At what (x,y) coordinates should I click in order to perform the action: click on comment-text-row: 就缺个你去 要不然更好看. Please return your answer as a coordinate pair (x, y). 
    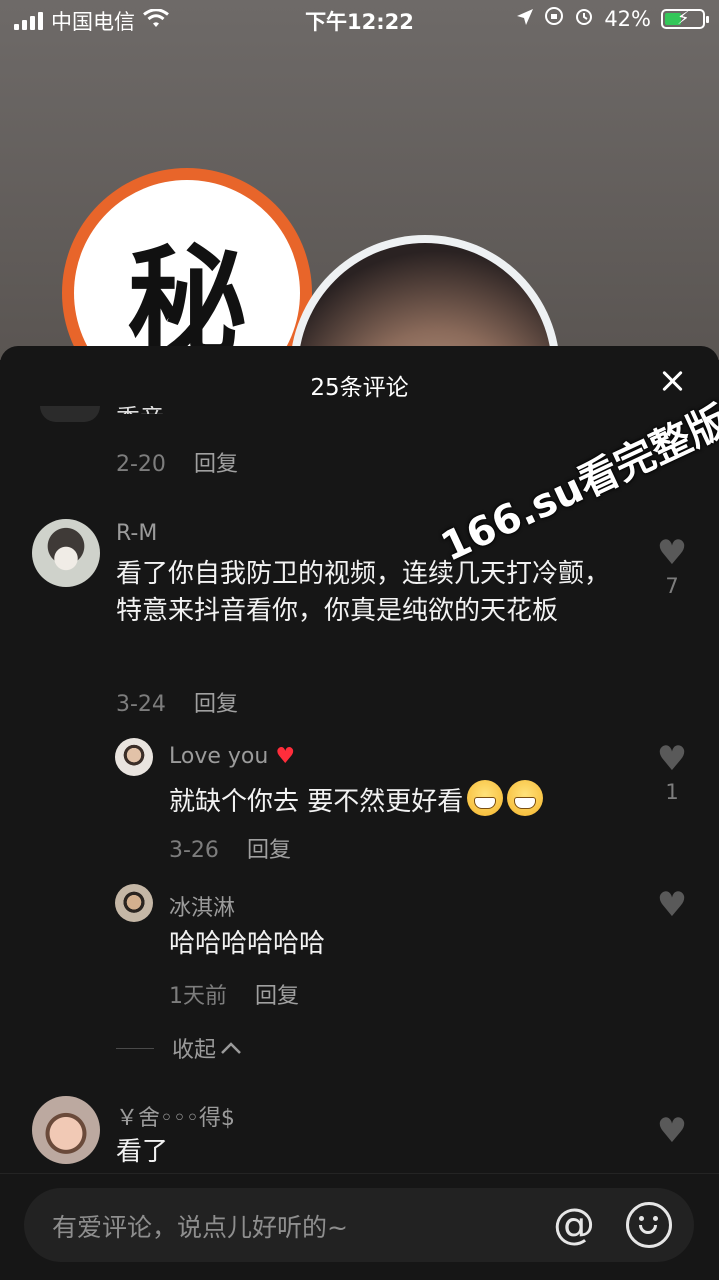
    Looking at the image, I should click on (399, 800).